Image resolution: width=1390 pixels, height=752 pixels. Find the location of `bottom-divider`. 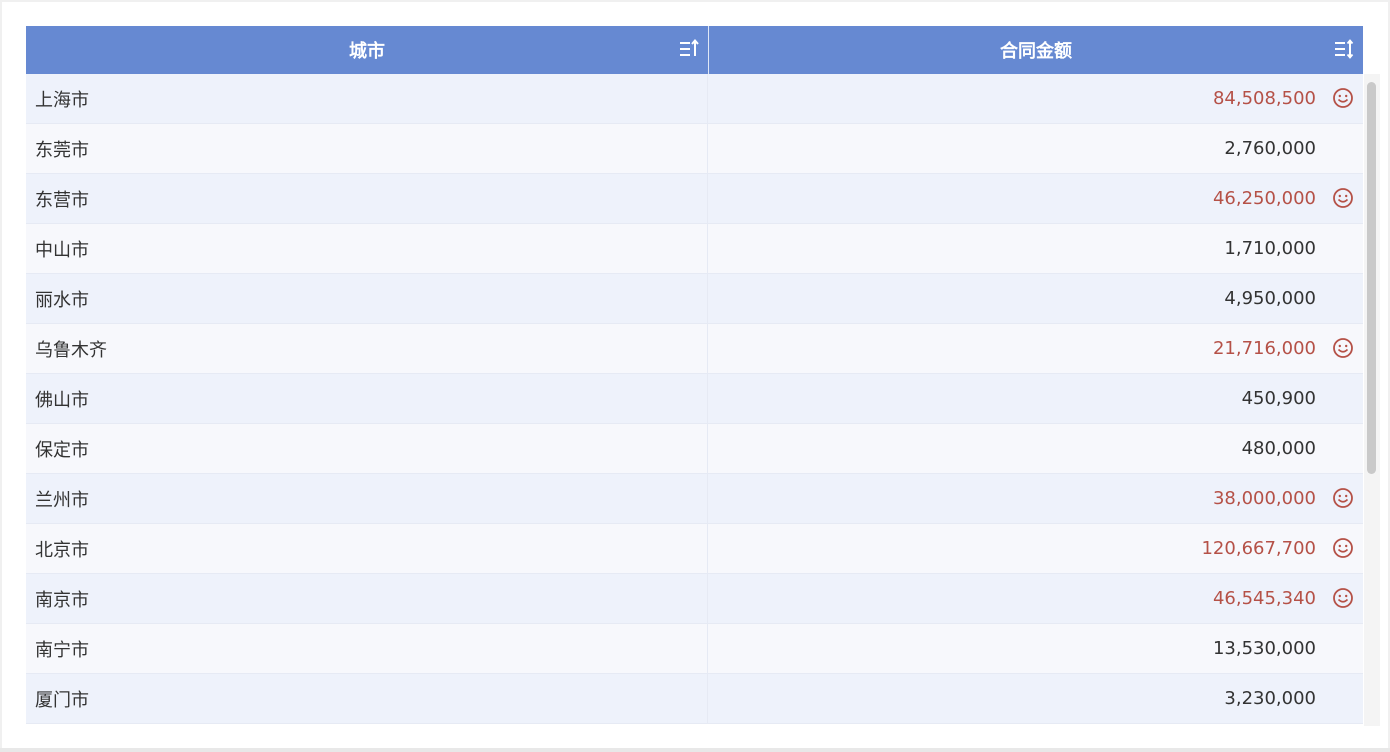

bottom-divider is located at coordinates (695, 750).